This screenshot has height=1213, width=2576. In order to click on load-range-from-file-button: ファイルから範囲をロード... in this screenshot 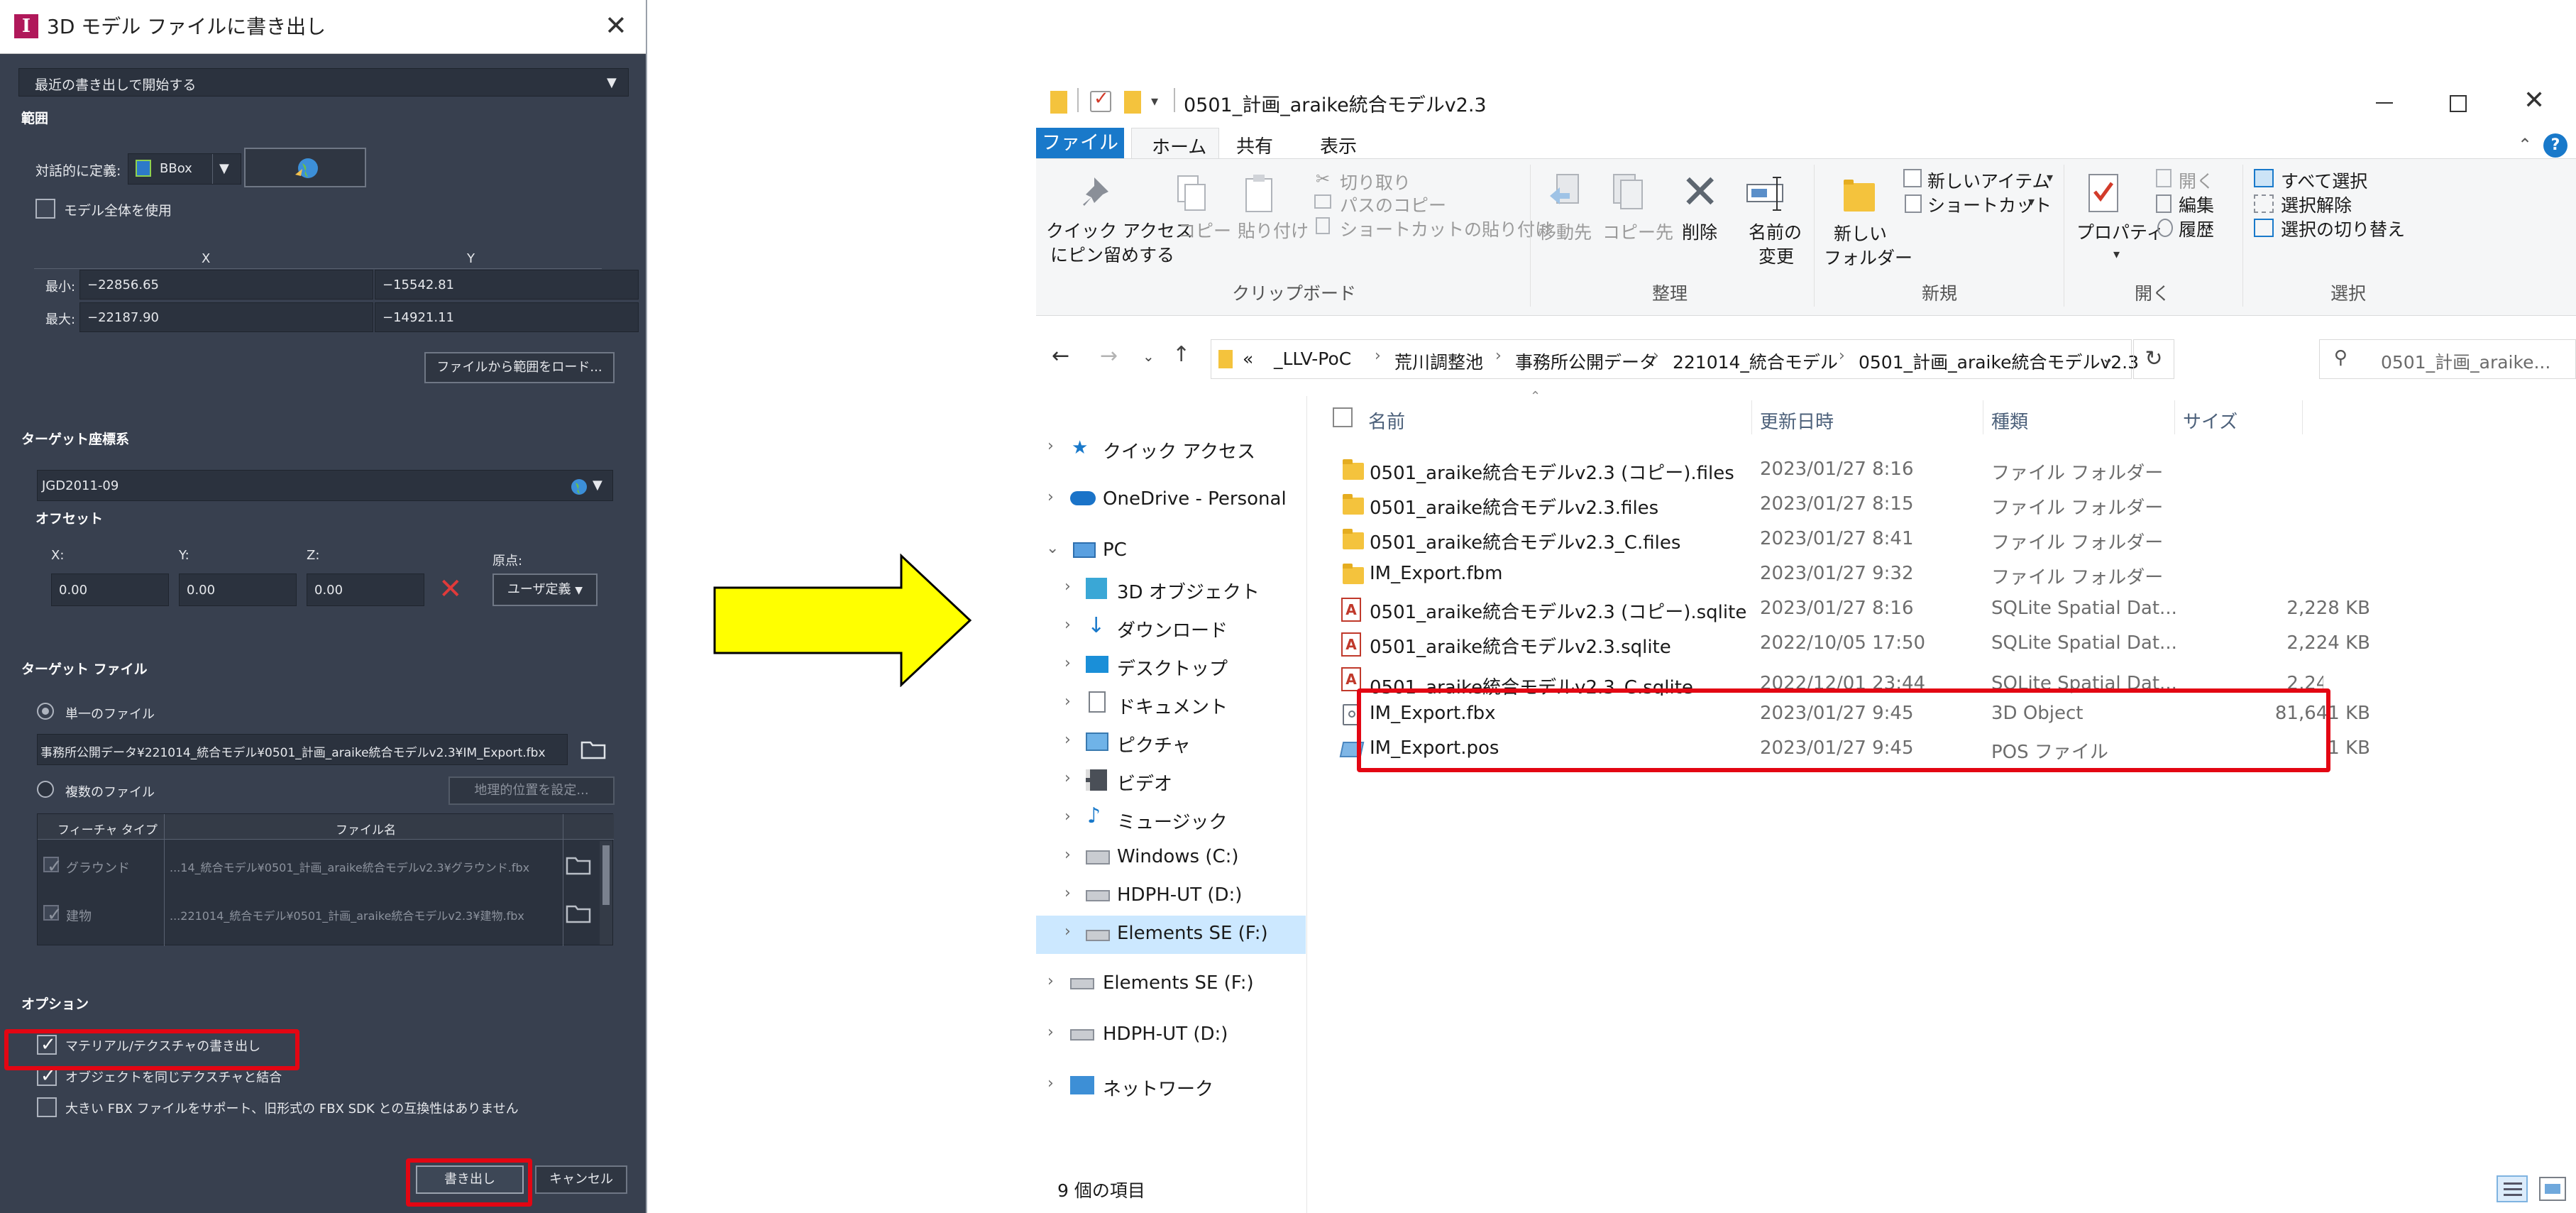, I will do `click(519, 368)`.